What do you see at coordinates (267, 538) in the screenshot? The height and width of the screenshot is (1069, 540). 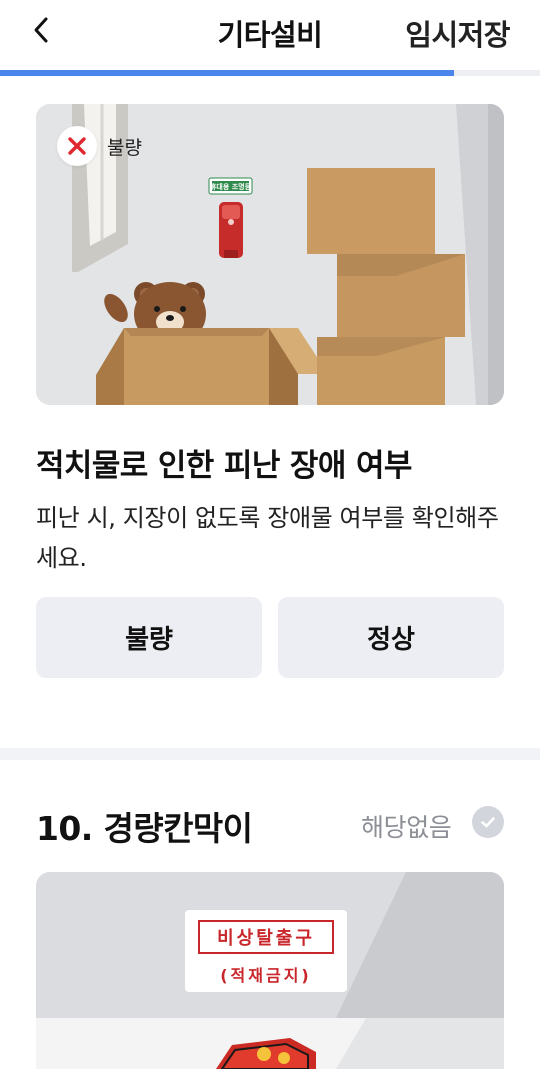 I see `question-description: 피난 시, 지장이 없도록 장애물 여부를 확인해주세요.` at bounding box center [267, 538].